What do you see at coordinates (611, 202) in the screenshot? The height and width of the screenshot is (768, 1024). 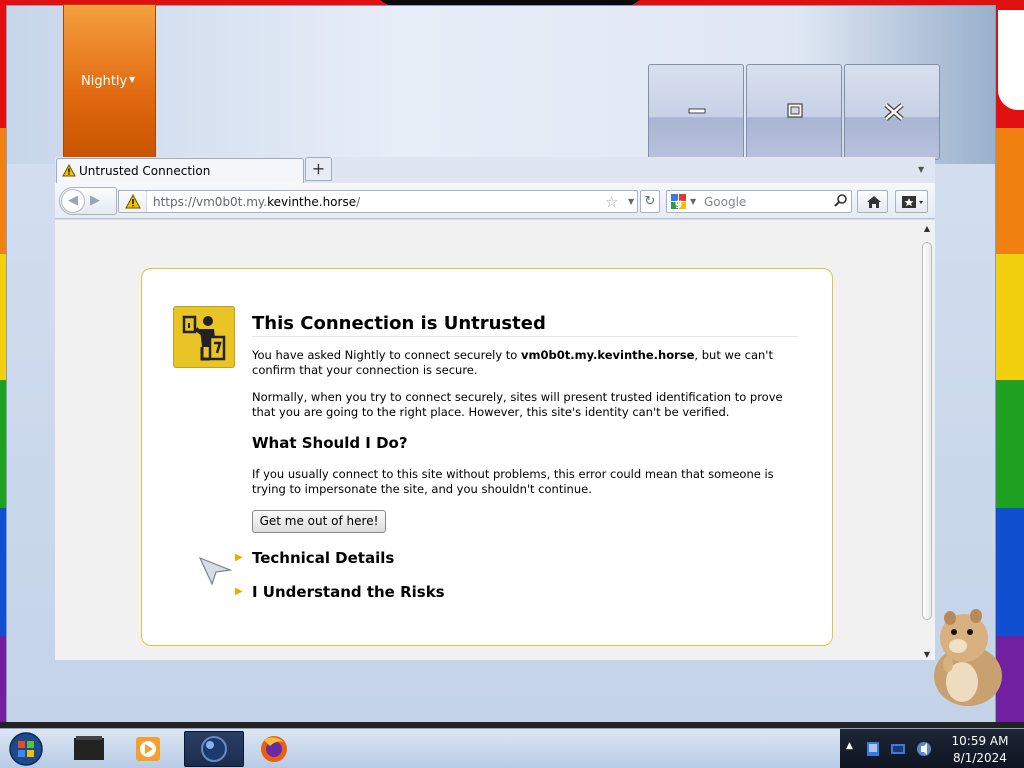 I see `bookmark-star-icon: ☆` at bounding box center [611, 202].